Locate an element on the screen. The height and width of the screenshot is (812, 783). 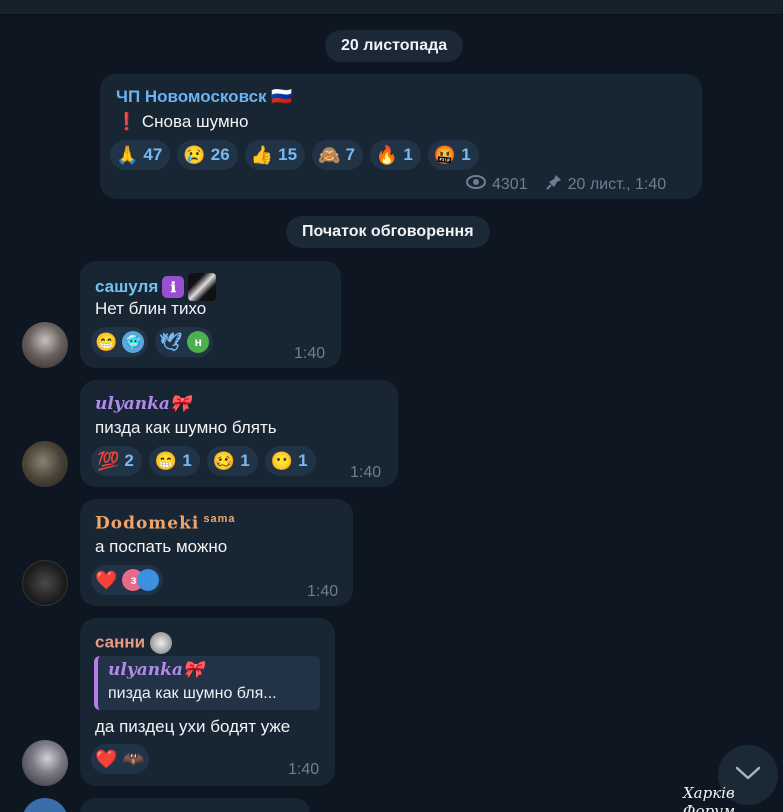
message-bubble-partial is located at coordinates (195, 805).